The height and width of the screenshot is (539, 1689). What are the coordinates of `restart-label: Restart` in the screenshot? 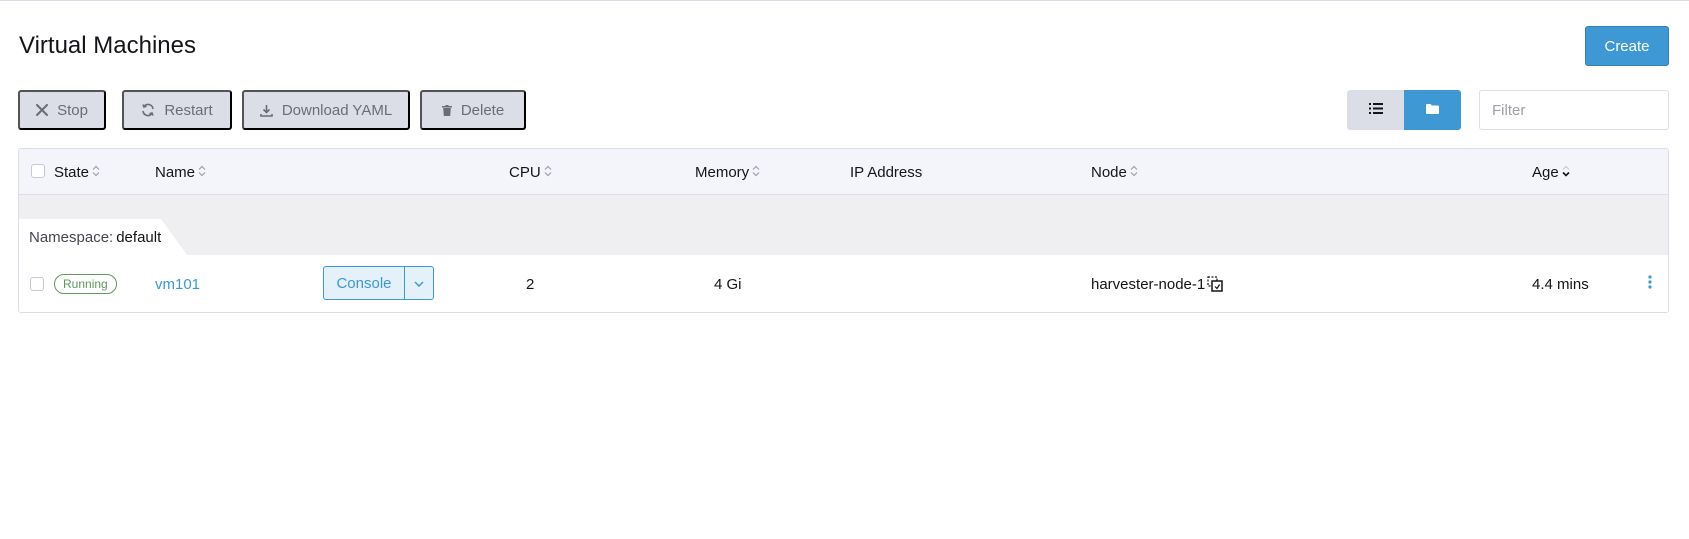 It's located at (188, 110).